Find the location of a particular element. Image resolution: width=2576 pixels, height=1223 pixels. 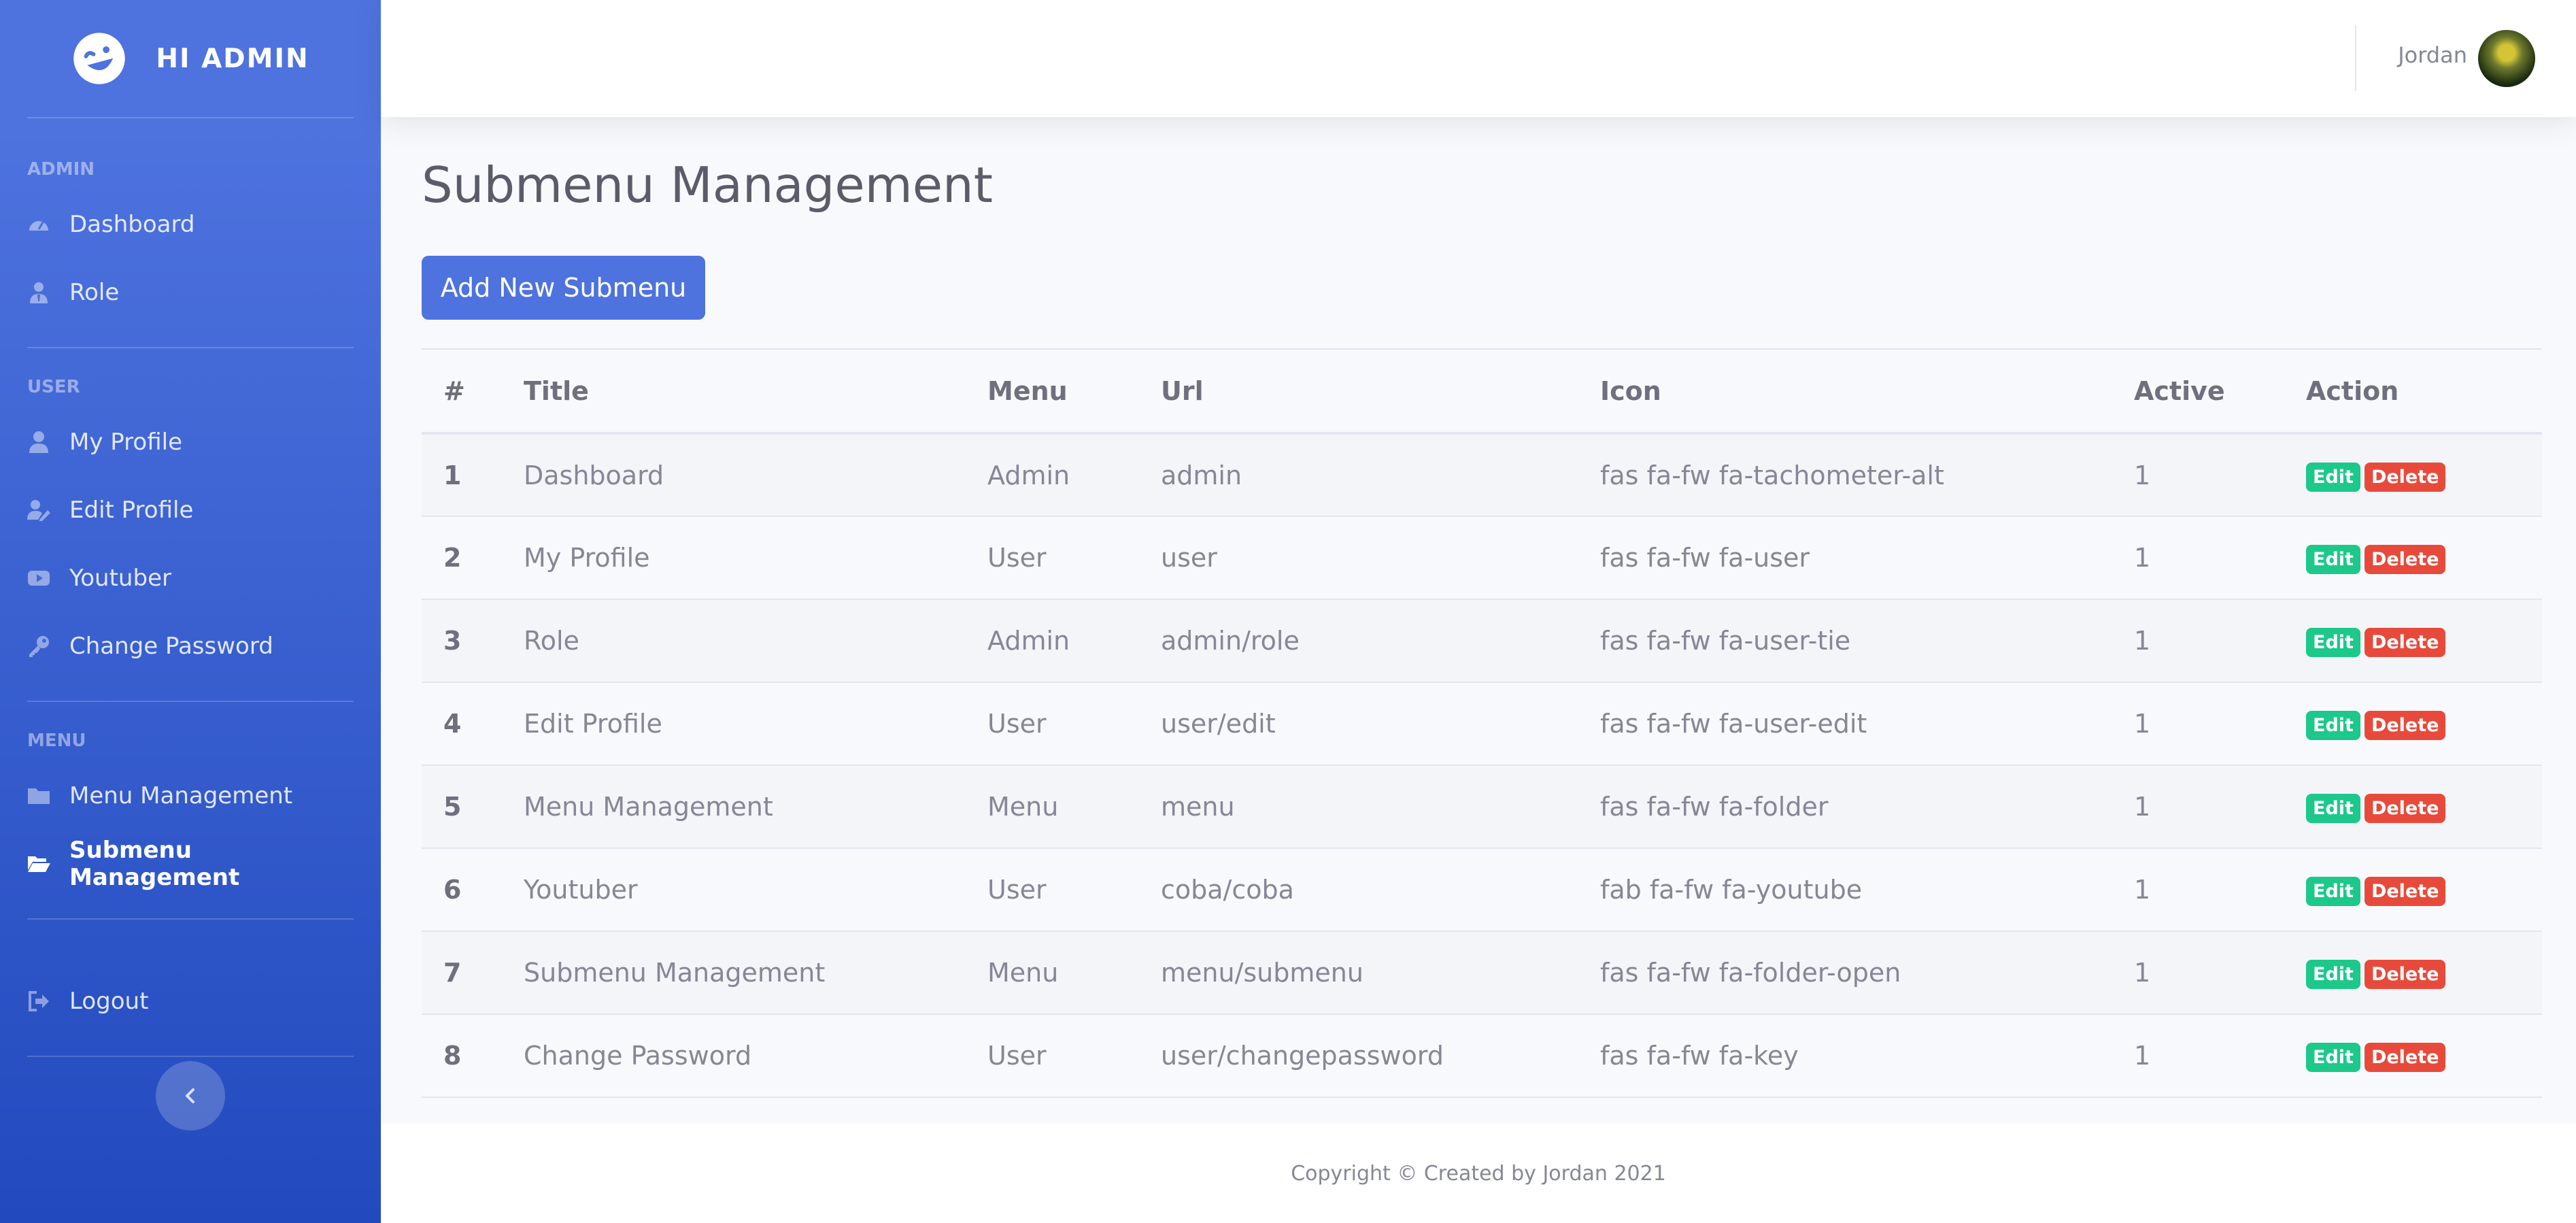

youtube-icon is located at coordinates (38, 578).